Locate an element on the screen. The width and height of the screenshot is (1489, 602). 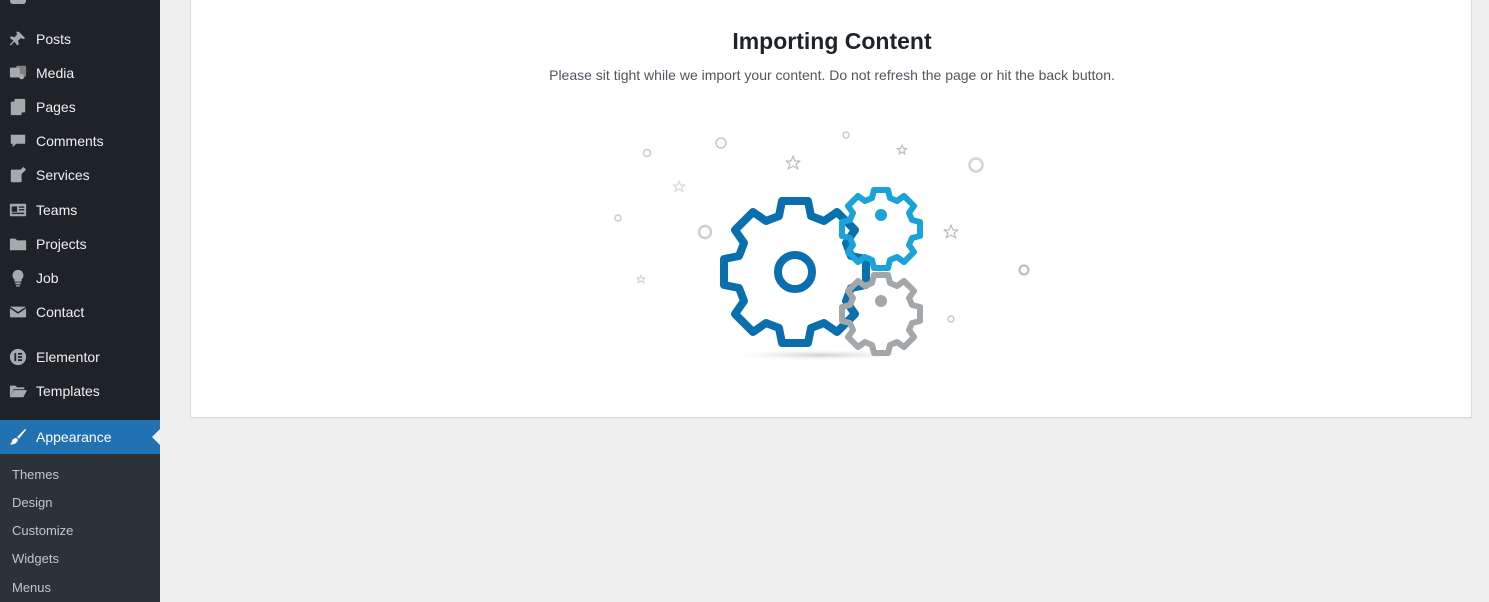
sidebar-item-contact: Contact is located at coordinates (80, 312).